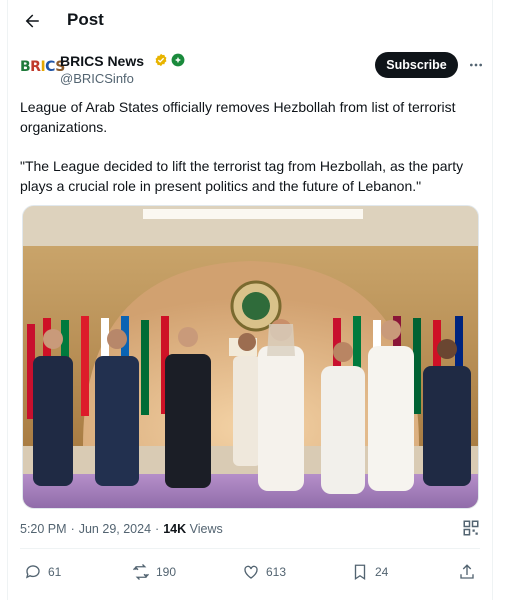  I want to click on author-handle: @BRICSinfo, so click(97, 78).